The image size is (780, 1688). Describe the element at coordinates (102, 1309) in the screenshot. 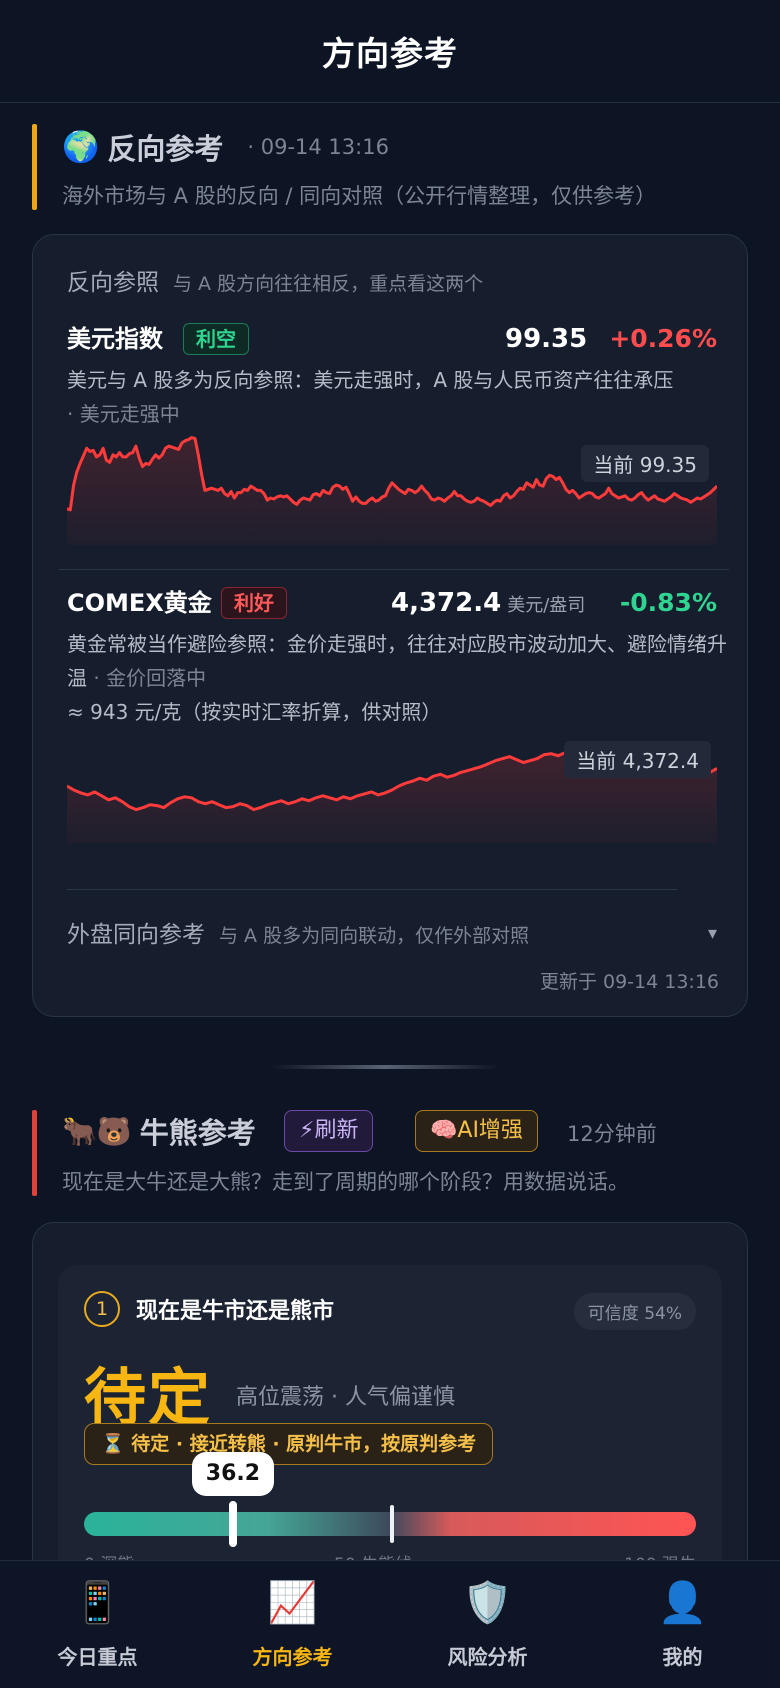

I see `question-number: 1` at that location.